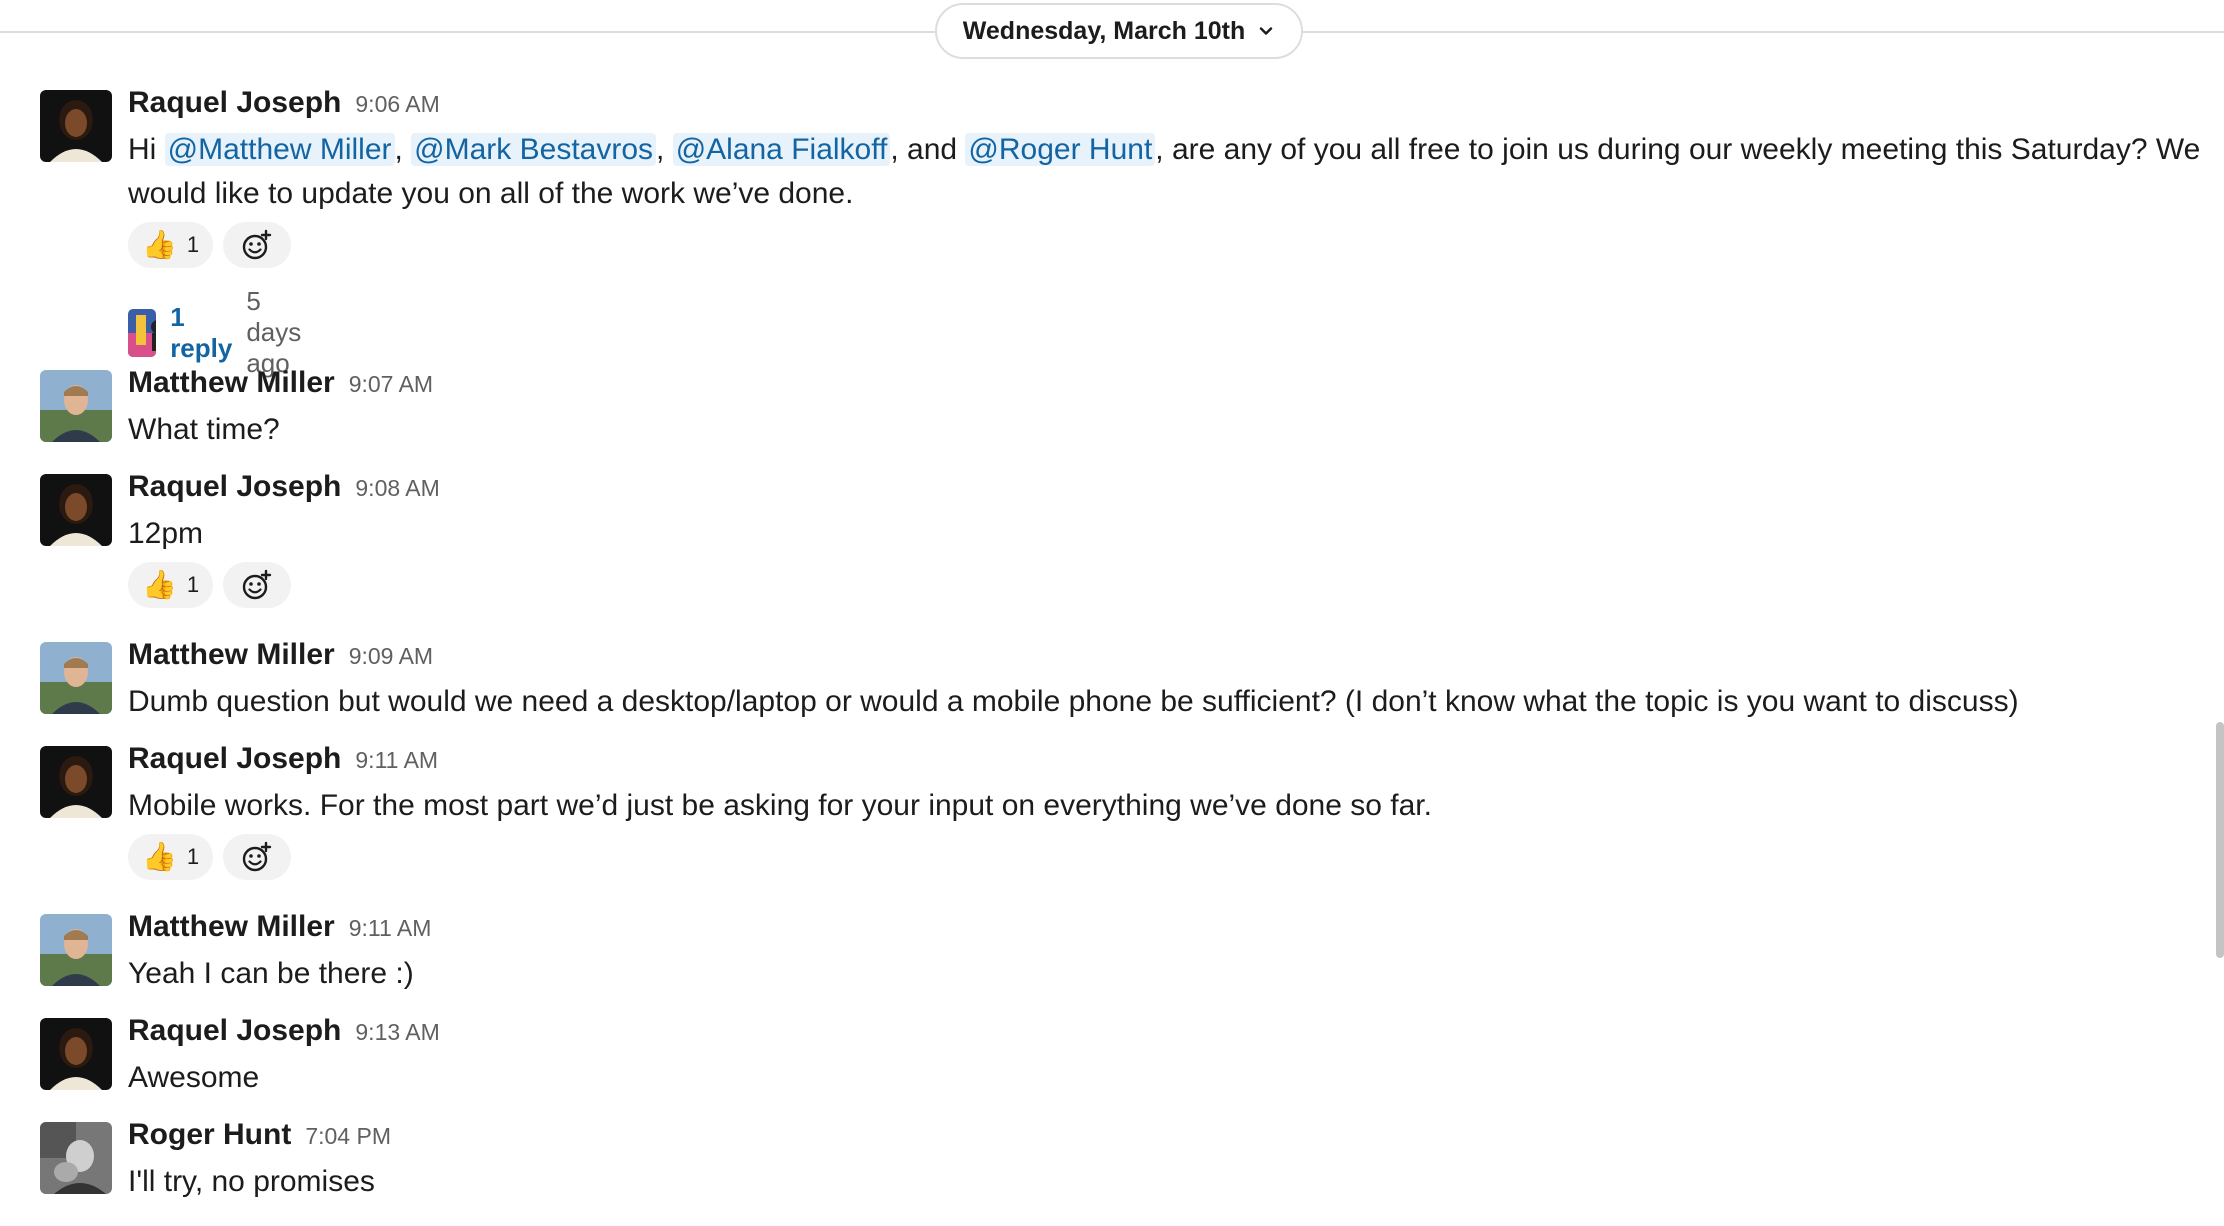 The image size is (2224, 1226). What do you see at coordinates (397, 104) in the screenshot?
I see `timestamp: 9:06 AM` at bounding box center [397, 104].